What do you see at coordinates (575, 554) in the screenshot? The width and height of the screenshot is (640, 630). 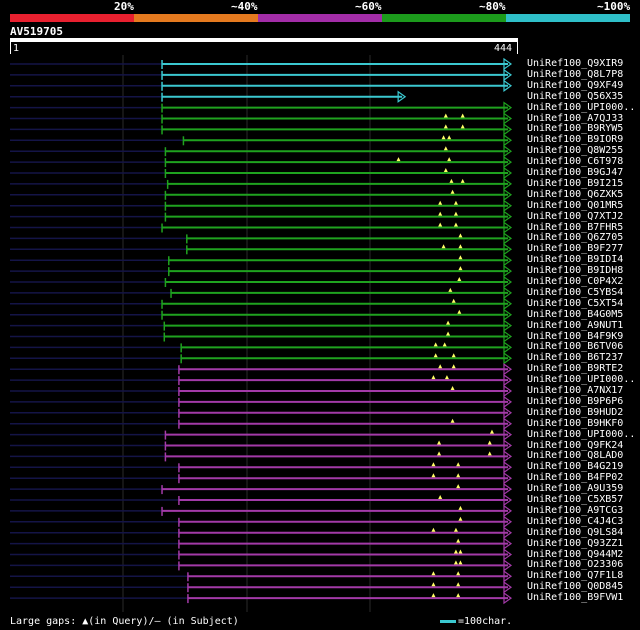 I see `hit-label: UniRef100_Q944M2` at bounding box center [575, 554].